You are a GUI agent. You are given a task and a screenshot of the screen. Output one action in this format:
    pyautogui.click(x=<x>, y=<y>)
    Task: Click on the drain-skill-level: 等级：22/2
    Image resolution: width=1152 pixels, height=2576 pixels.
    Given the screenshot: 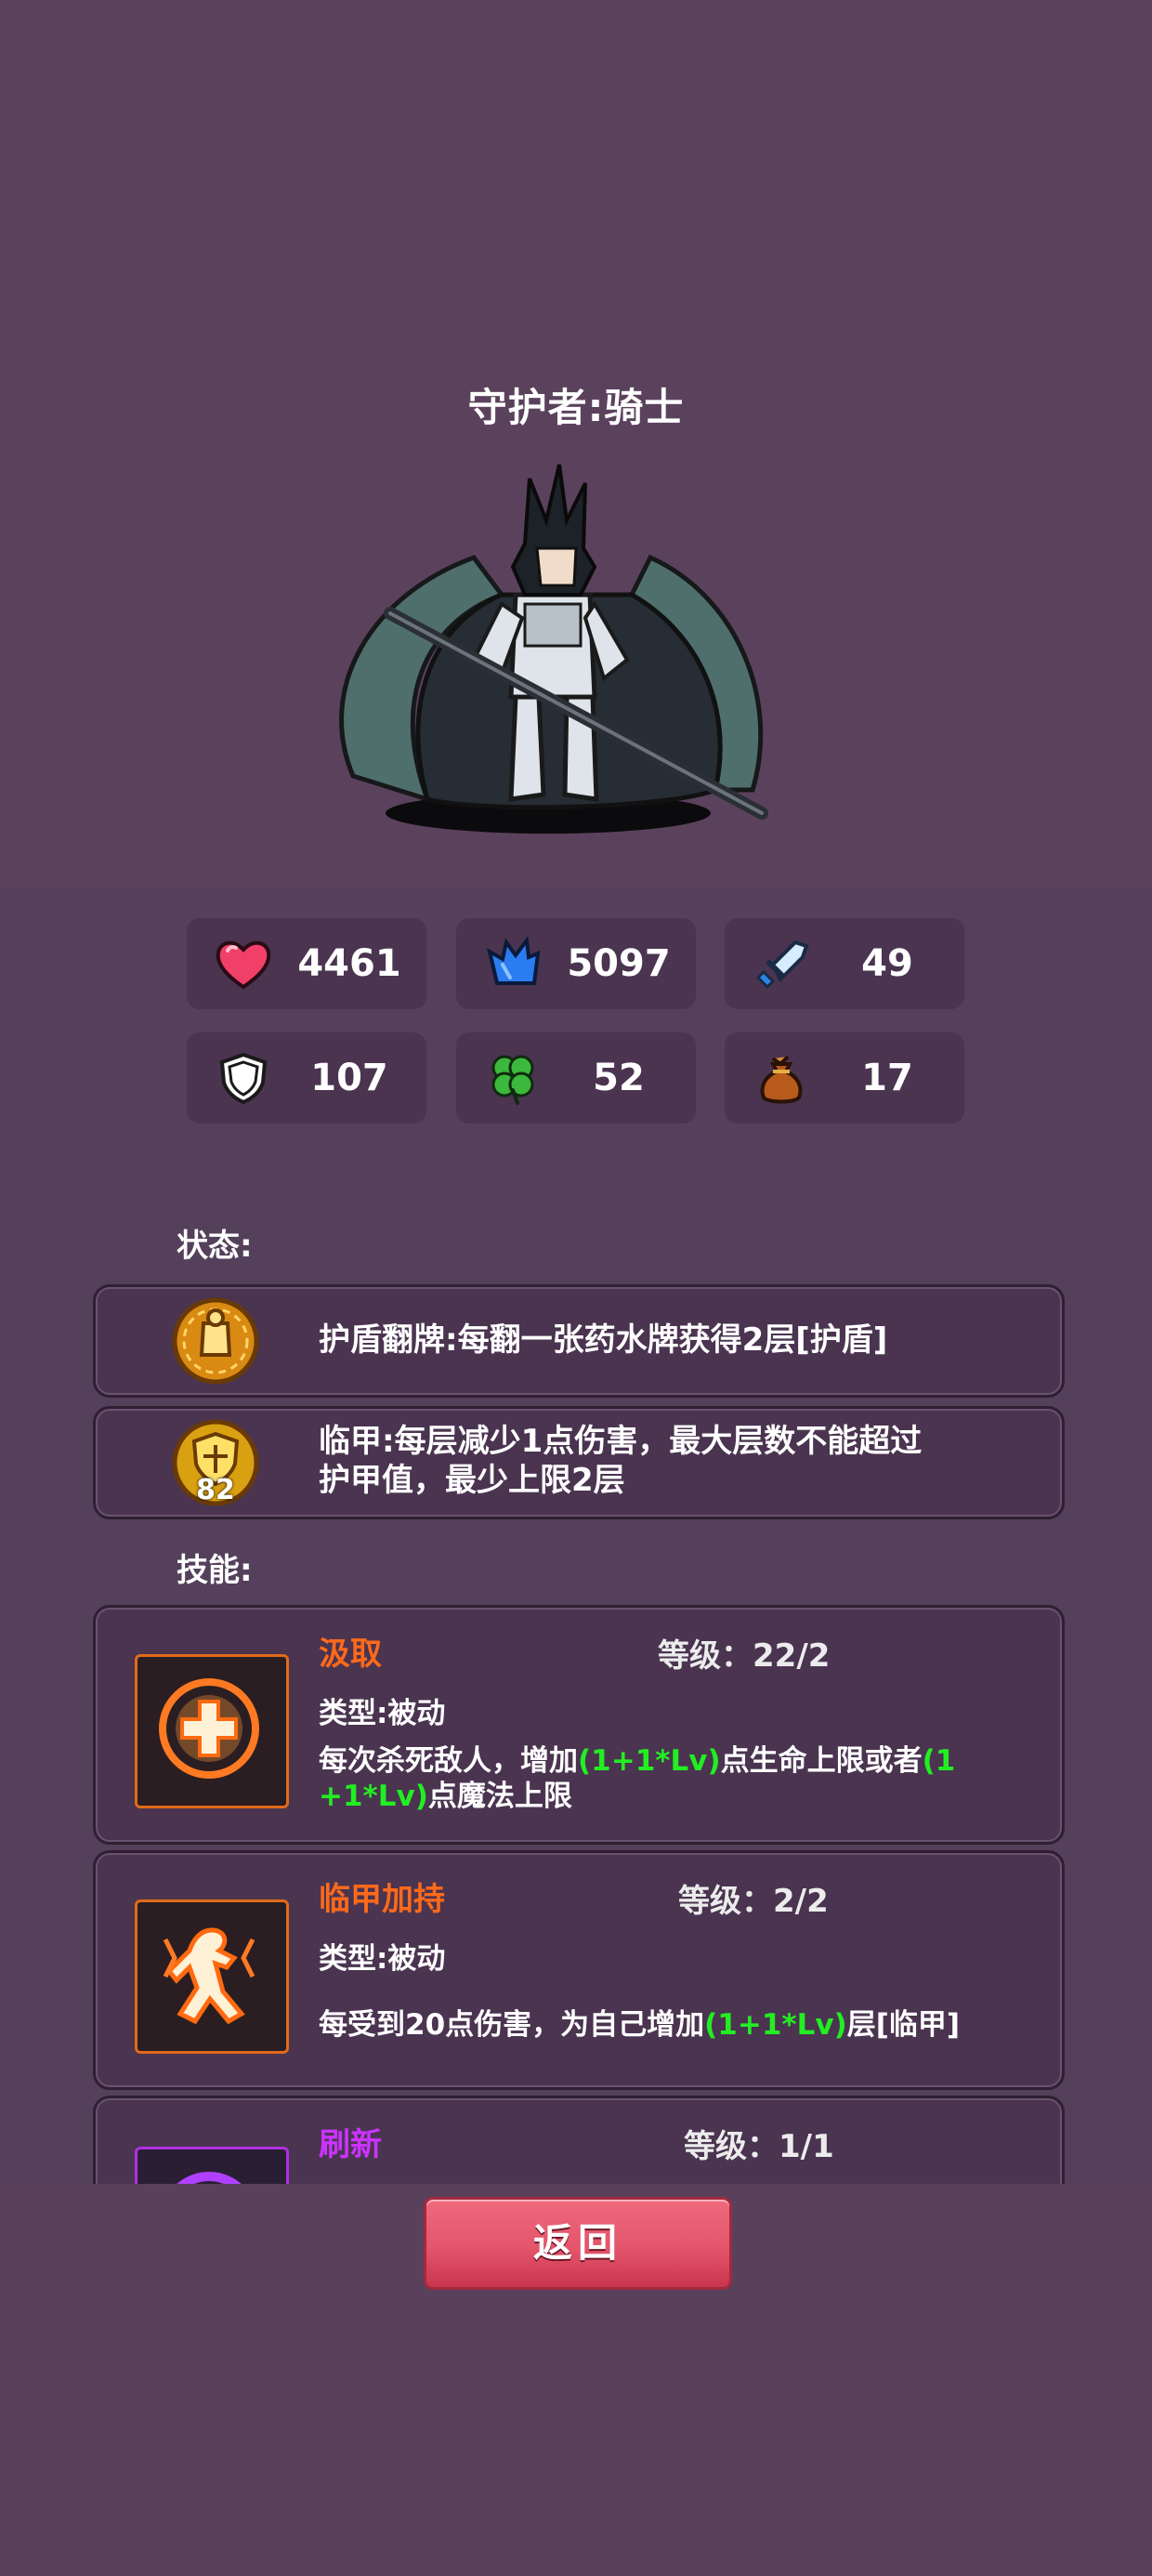 What is the action you would take?
    pyautogui.click(x=744, y=1656)
    